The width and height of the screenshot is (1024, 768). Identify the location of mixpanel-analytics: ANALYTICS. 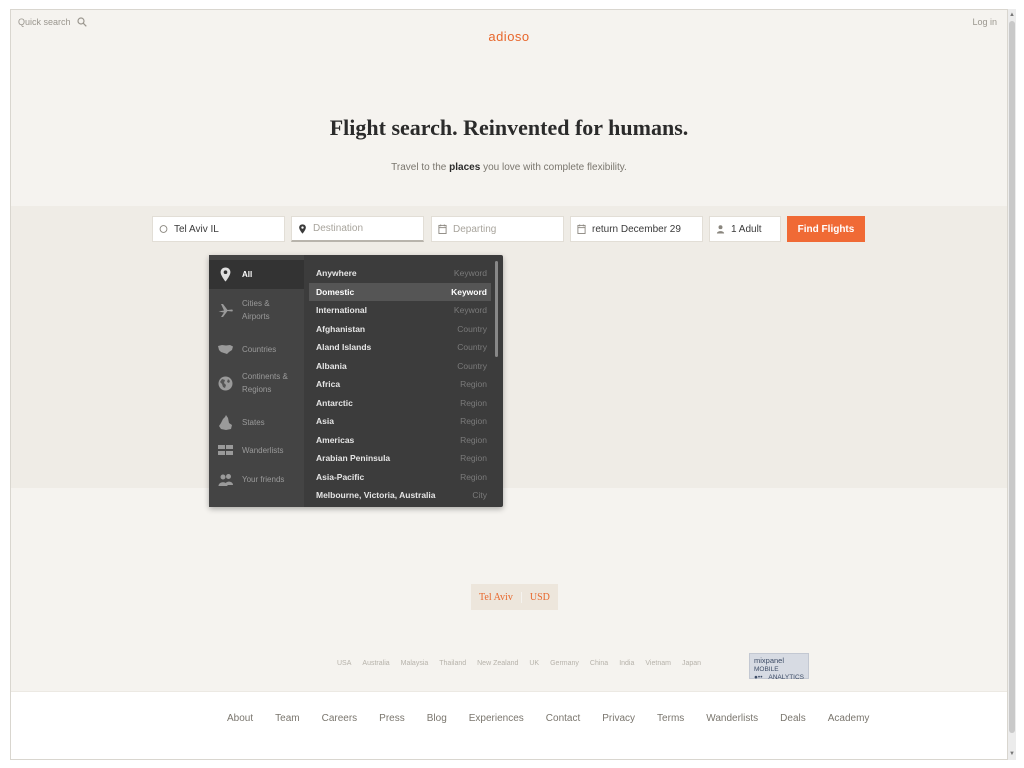
(786, 677).